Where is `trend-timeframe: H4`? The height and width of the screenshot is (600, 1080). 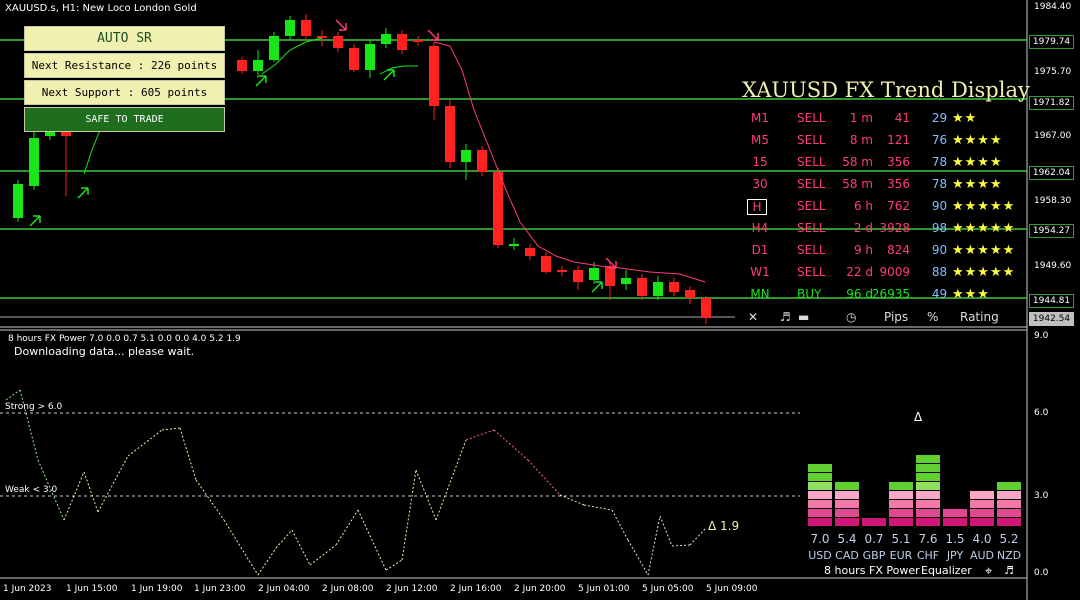 trend-timeframe: H4 is located at coordinates (760, 228).